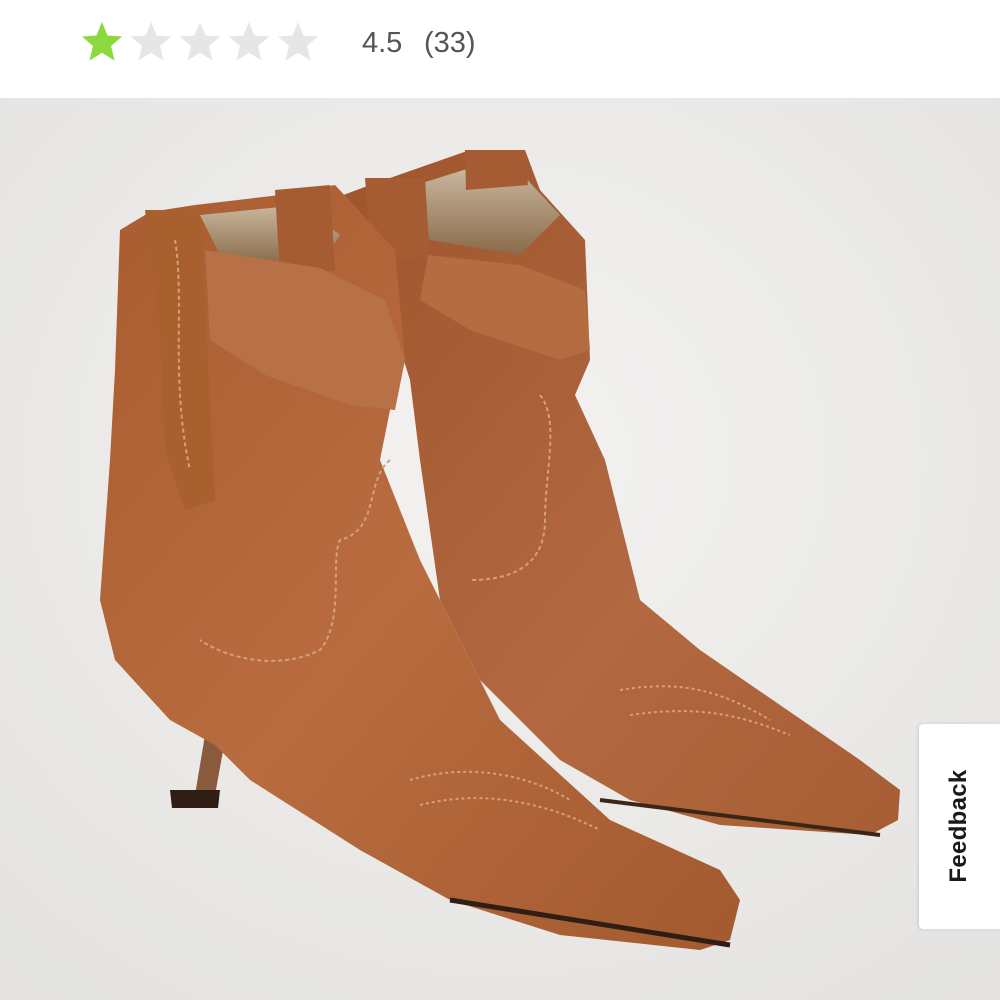 This screenshot has height=1000, width=1000. What do you see at coordinates (450, 43) in the screenshot?
I see `review-count: (33)` at bounding box center [450, 43].